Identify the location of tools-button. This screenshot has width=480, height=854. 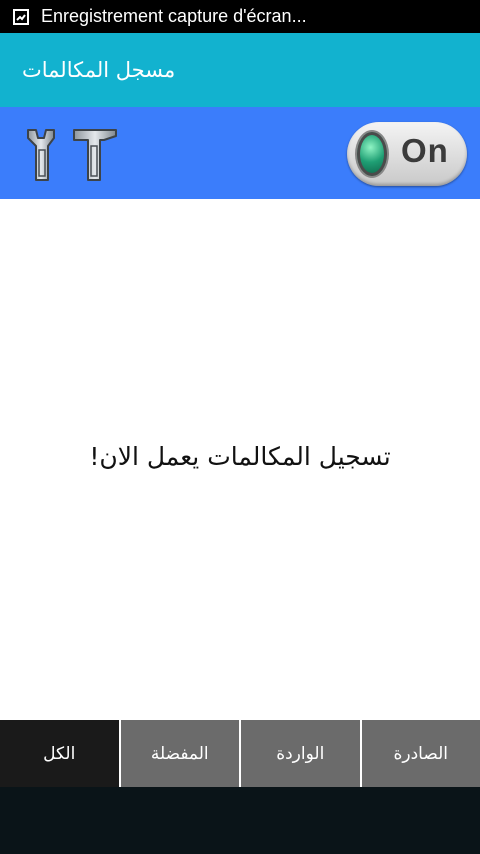
(72, 154).